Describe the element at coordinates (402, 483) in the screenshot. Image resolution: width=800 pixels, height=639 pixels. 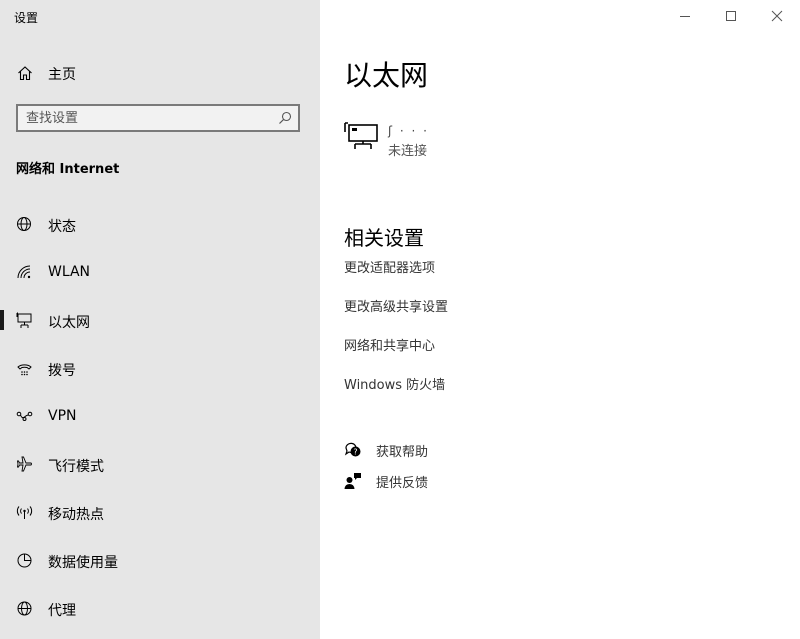
I see `give-feedback-label: 提供反馈` at that location.